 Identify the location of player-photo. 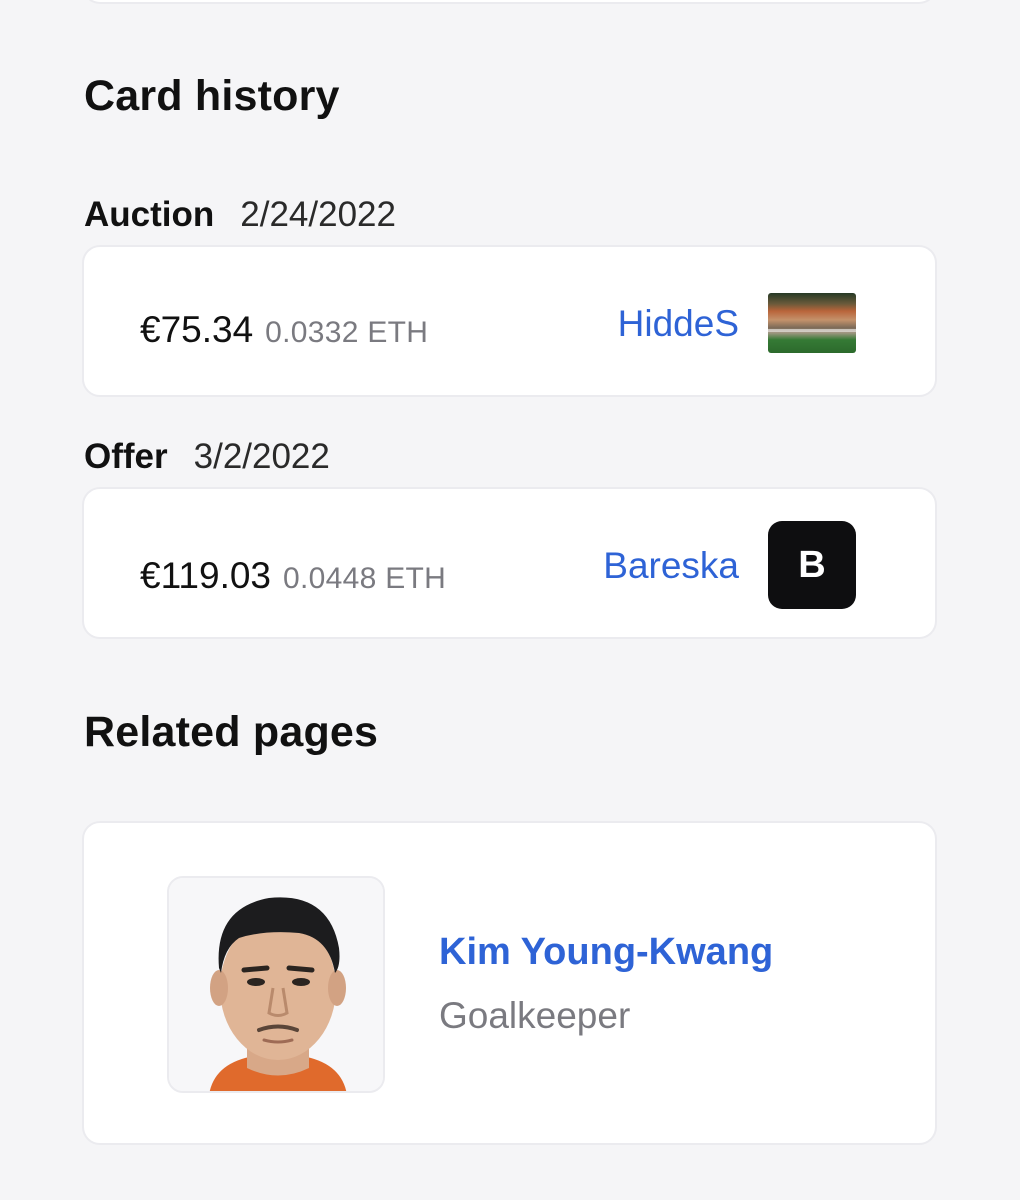
(276, 984).